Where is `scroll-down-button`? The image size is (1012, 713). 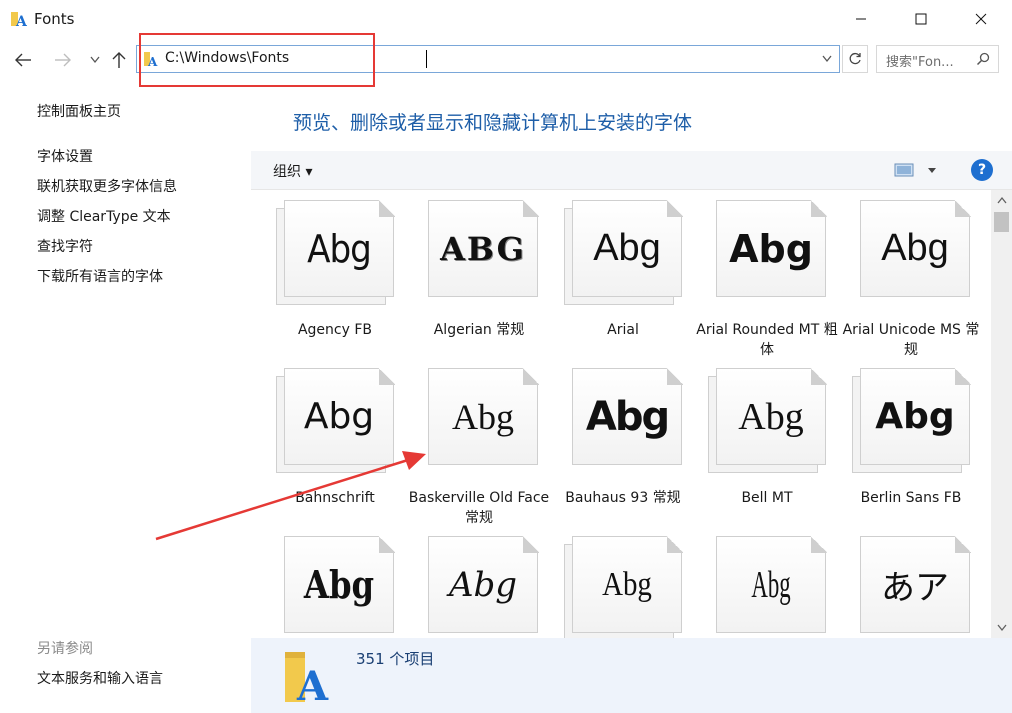 scroll-down-button is located at coordinates (1001, 628).